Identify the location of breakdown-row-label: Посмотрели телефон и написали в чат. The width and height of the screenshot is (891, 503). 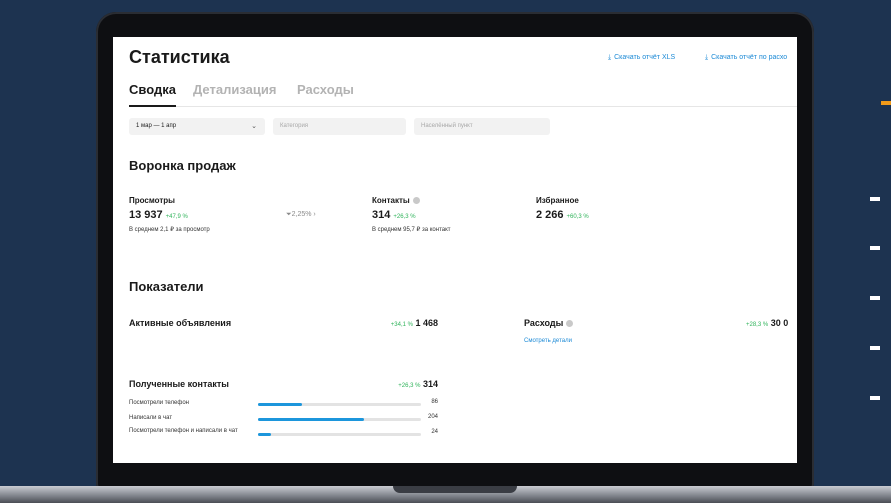
(183, 431).